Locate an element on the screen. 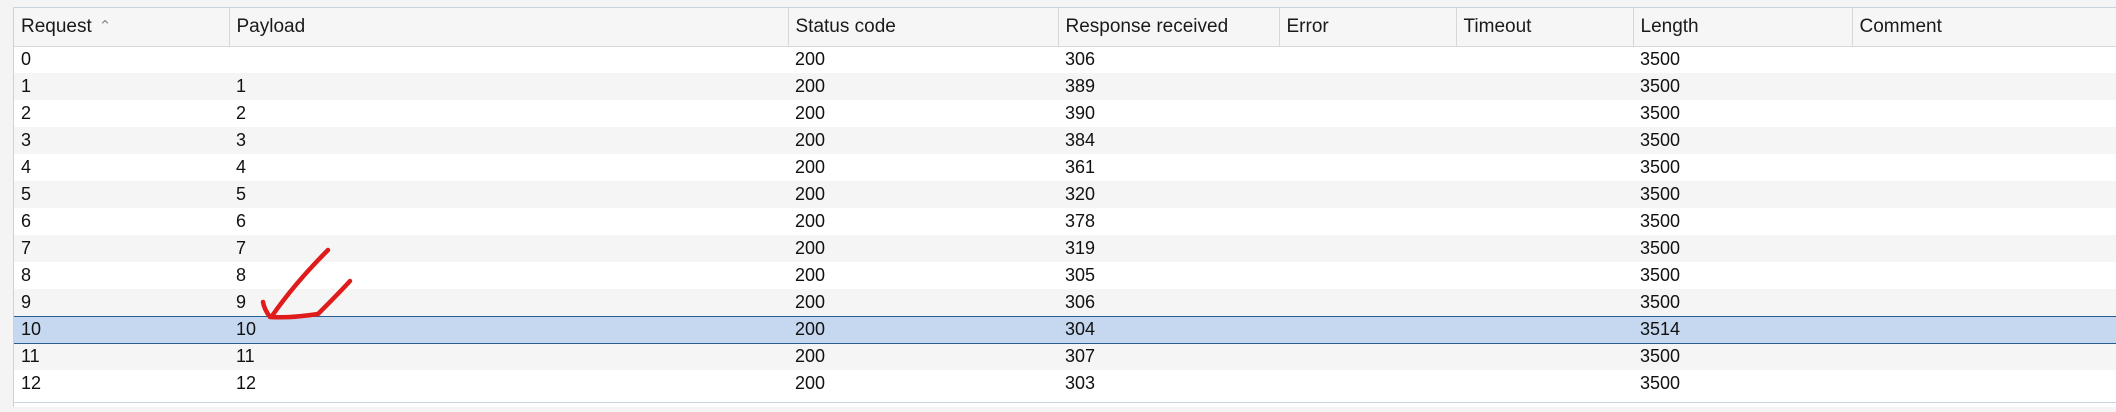 The width and height of the screenshot is (2116, 412). table-row: 7 7 200 319 3500 is located at coordinates (1065, 248).